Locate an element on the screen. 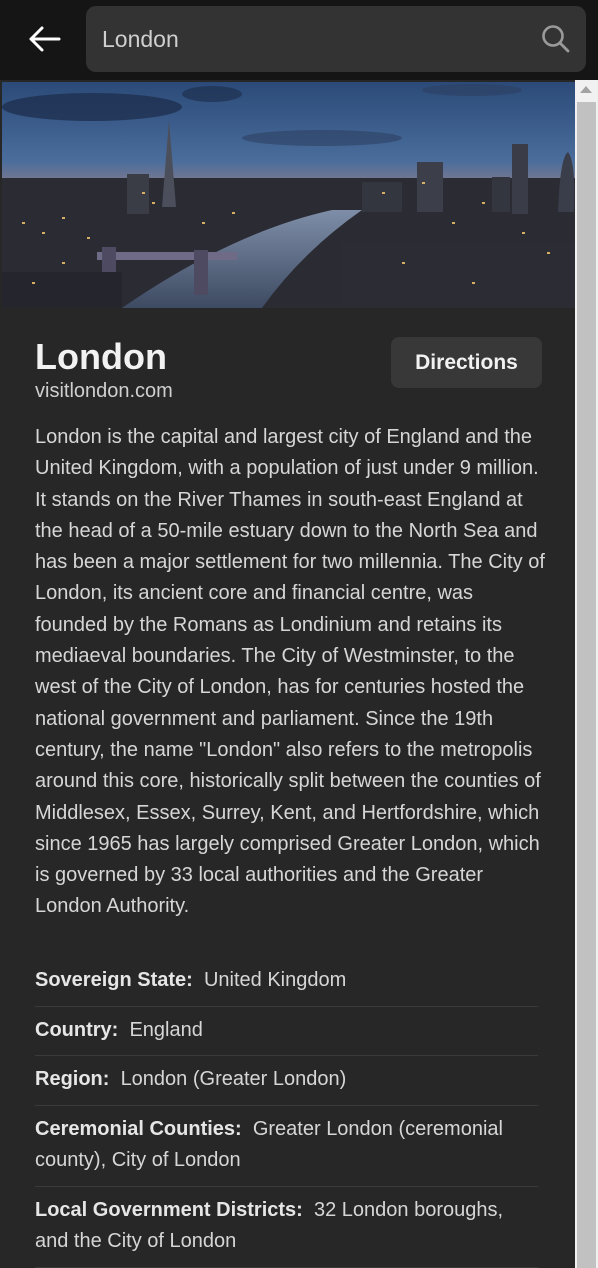 The width and height of the screenshot is (598, 1268). top-bar is located at coordinates (299, 40).